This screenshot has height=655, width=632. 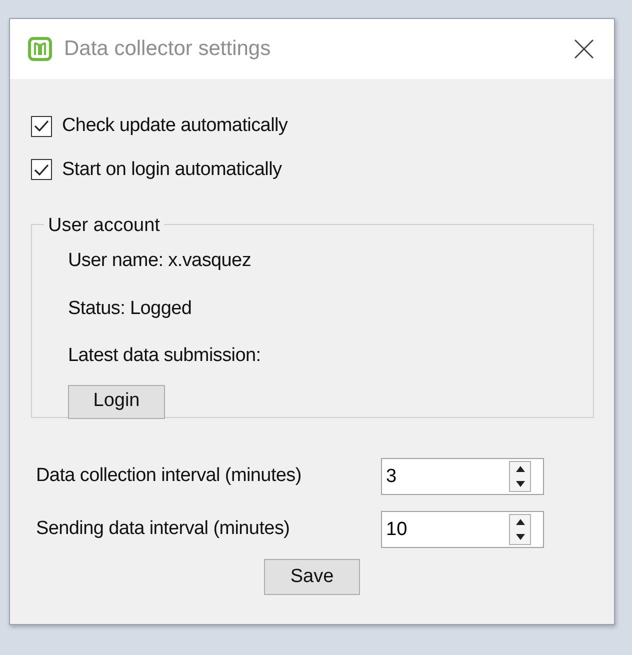 I want to click on app-icon, so click(x=40, y=49).